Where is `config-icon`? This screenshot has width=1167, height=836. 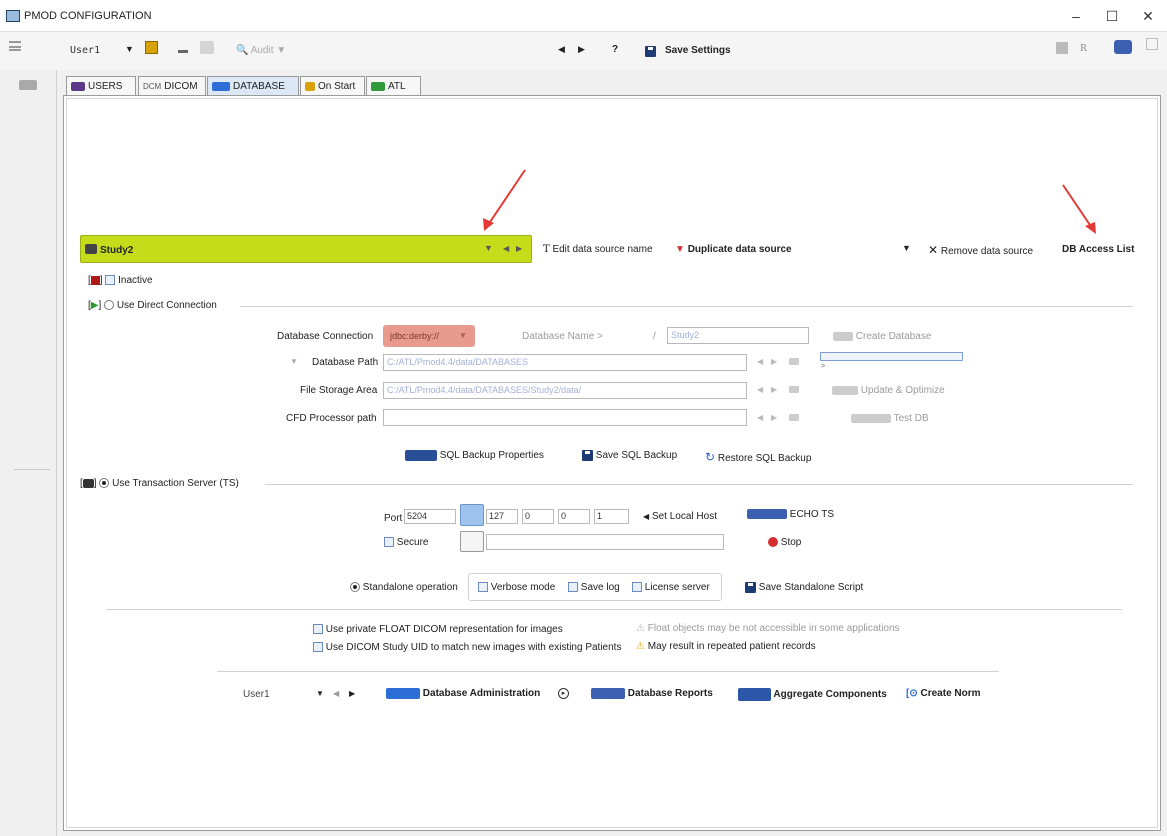 config-icon is located at coordinates (1123, 47).